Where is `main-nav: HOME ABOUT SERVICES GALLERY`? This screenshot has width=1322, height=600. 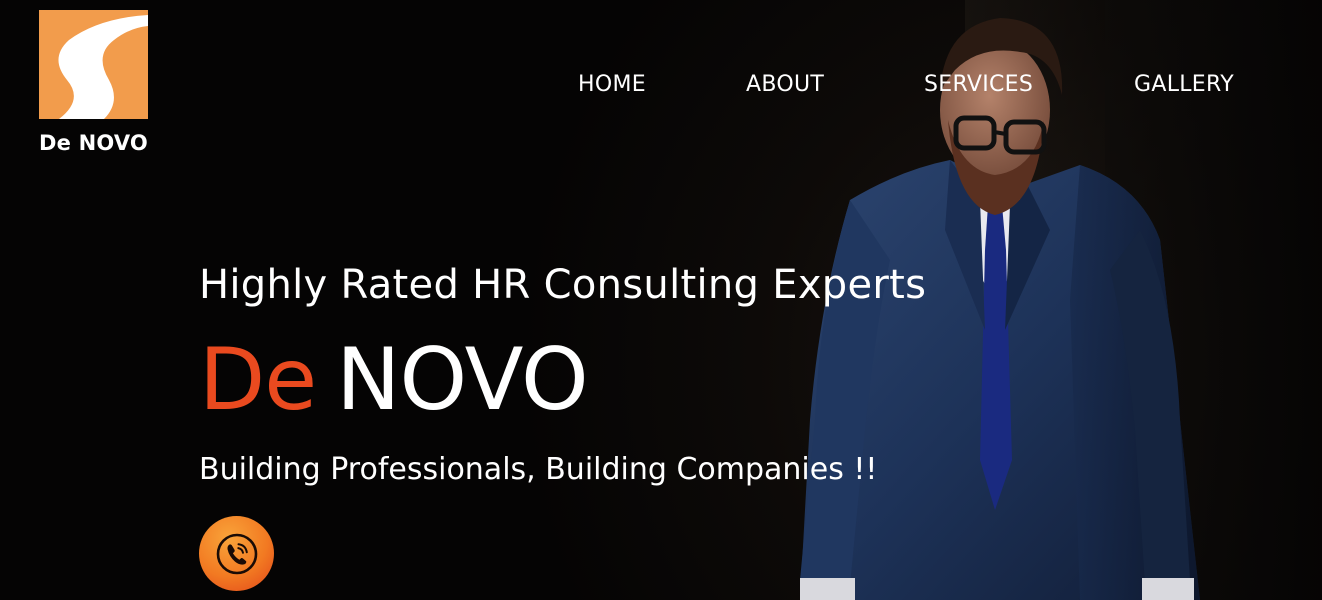 main-nav: HOME ABOUT SERVICES GALLERY is located at coordinates (910, 87).